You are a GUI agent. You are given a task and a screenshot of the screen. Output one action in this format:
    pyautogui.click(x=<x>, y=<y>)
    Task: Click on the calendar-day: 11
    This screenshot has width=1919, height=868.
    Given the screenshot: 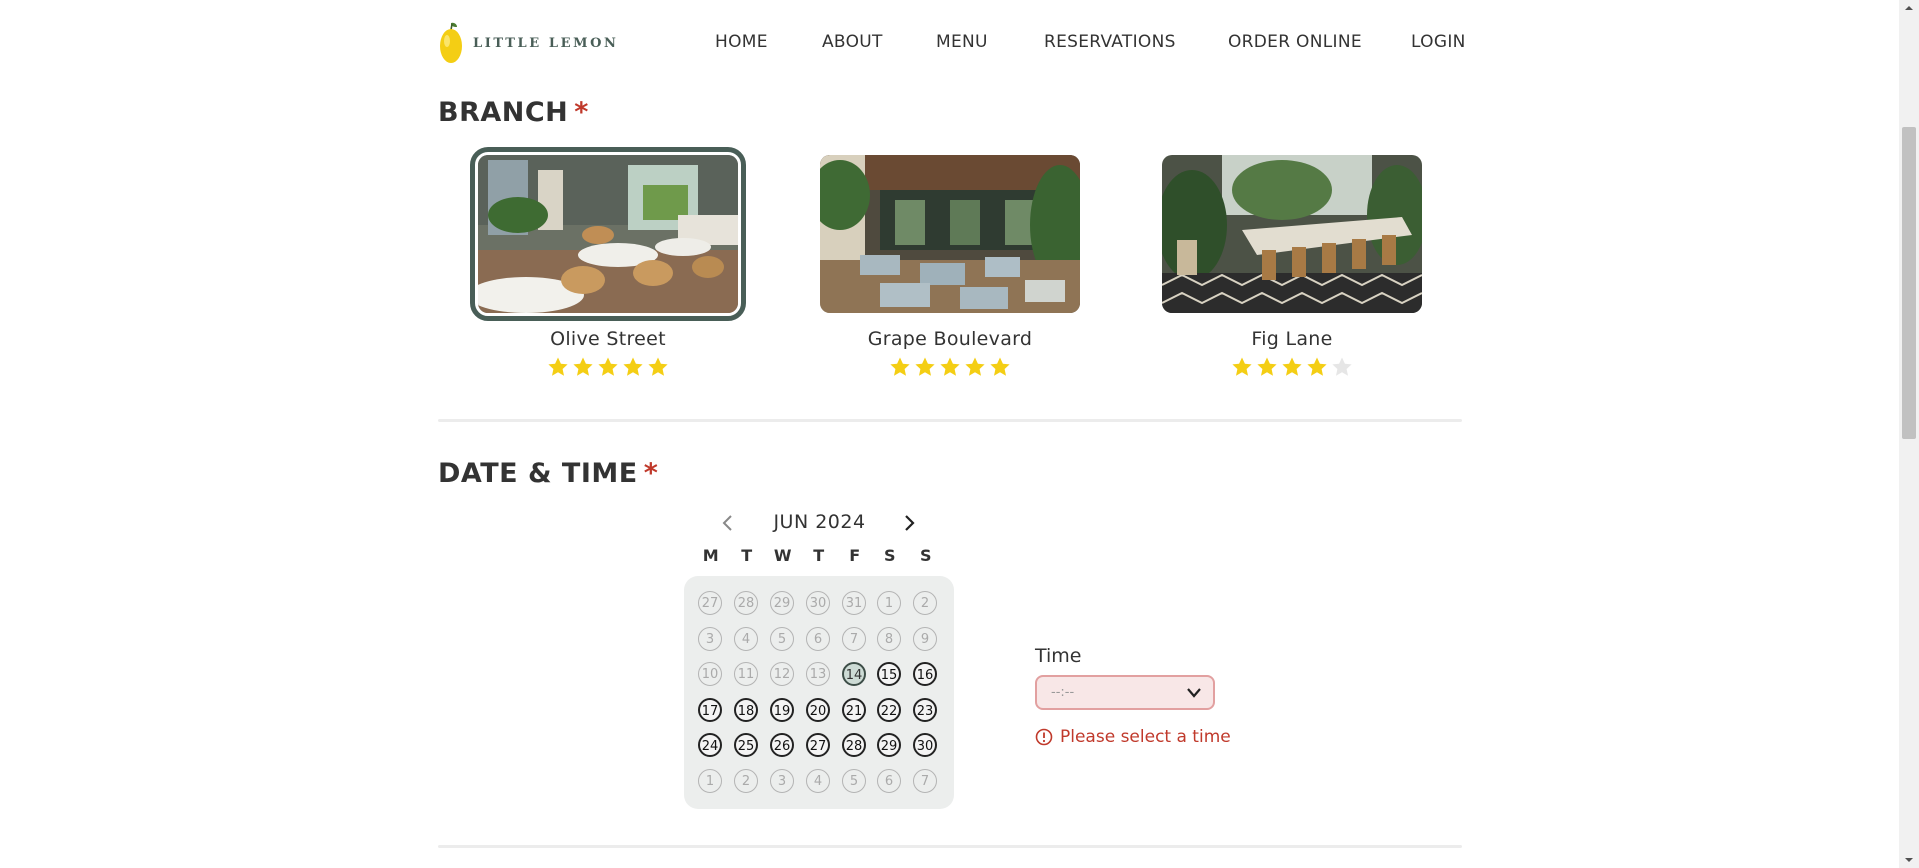 What is the action you would take?
    pyautogui.click(x=746, y=674)
    